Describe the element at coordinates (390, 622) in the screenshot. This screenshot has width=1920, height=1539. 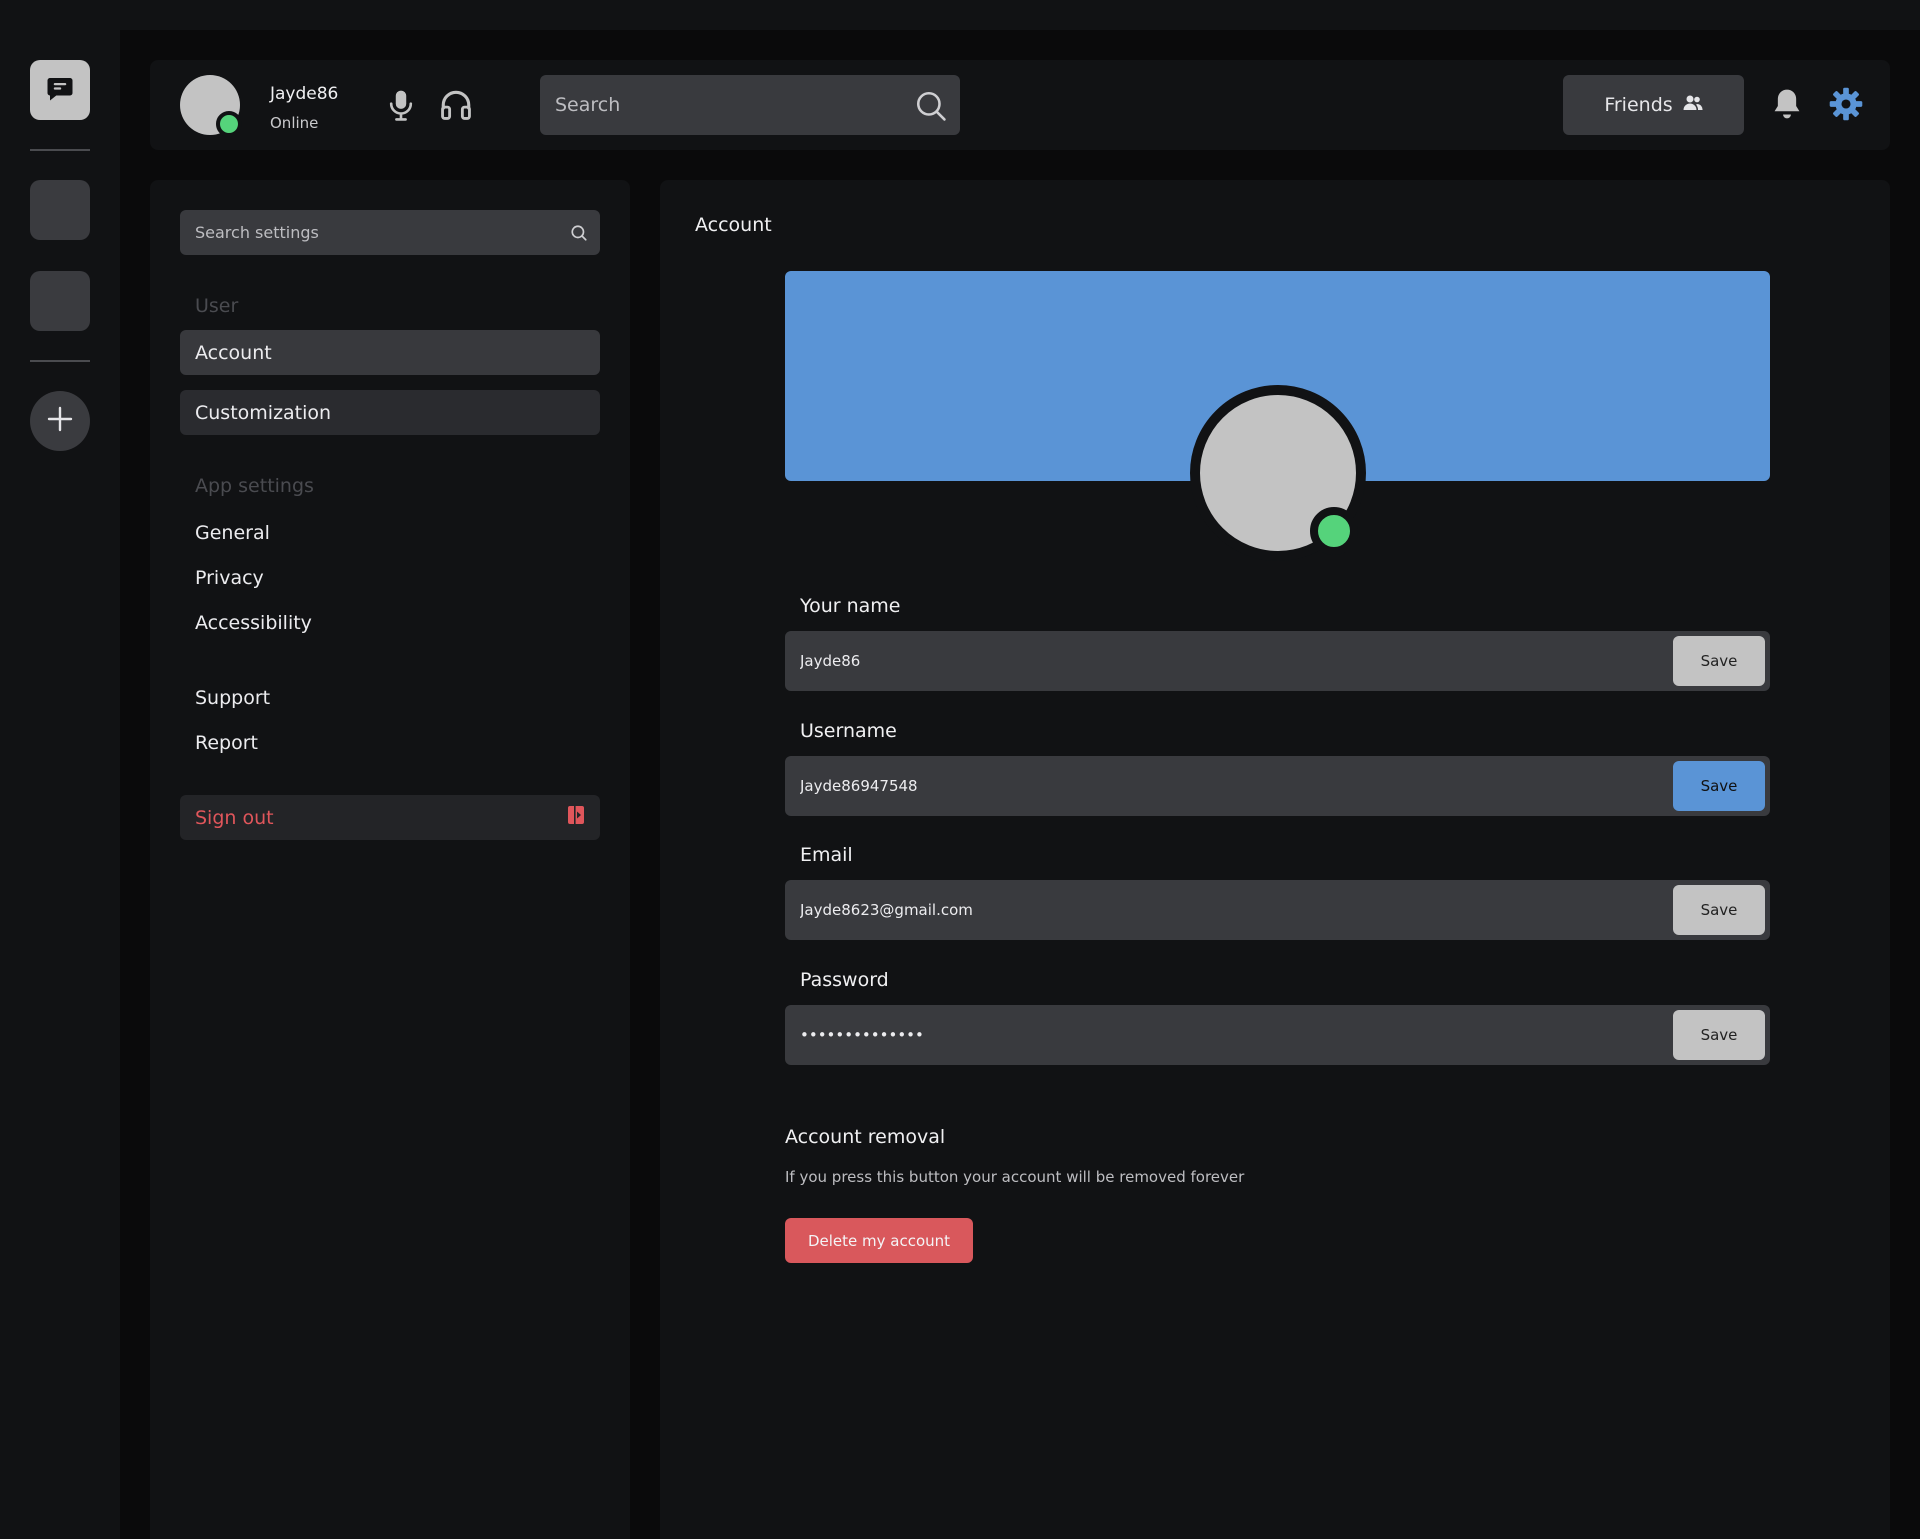
I see `sidebar-item-accessibility: Accessibility` at that location.